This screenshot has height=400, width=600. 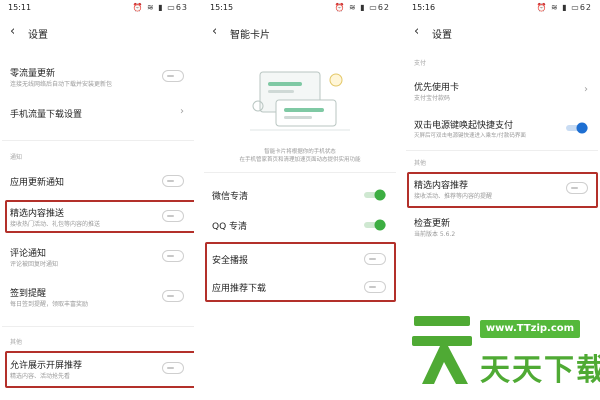 I want to click on wechat-clean-toggle, so click(x=375, y=195).